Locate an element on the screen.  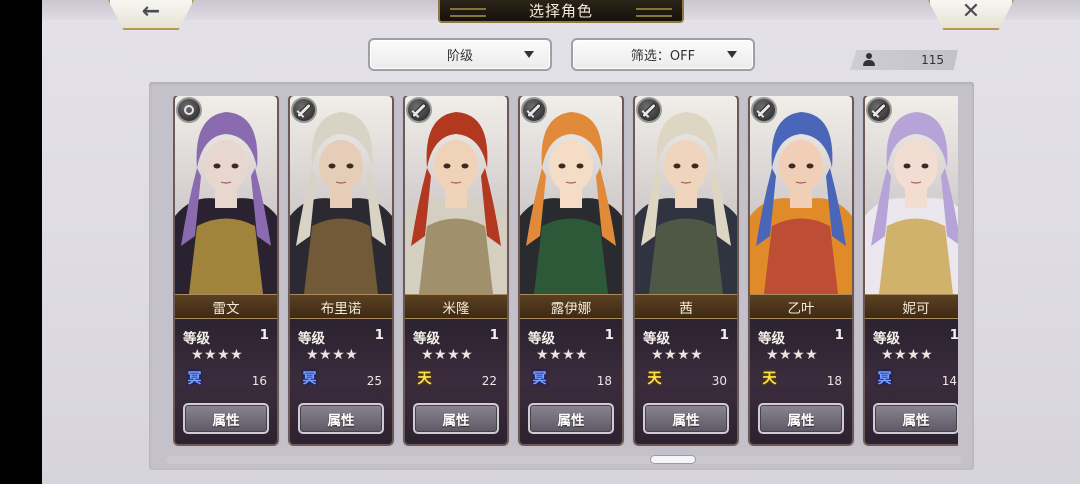
close-icon: ✕ is located at coordinates (971, 12).